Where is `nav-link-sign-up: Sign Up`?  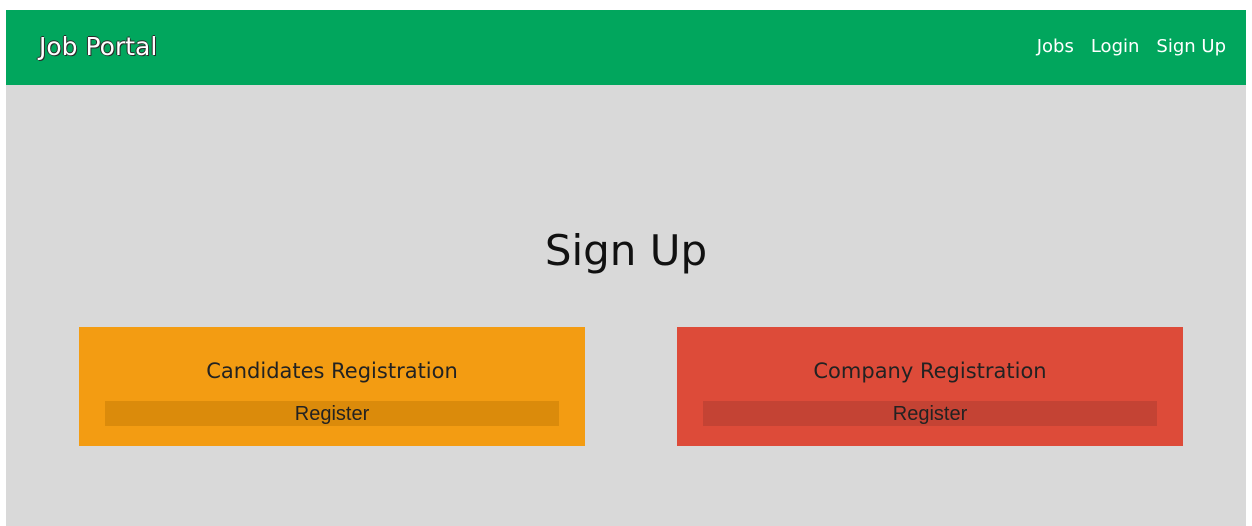 nav-link-sign-up: Sign Up is located at coordinates (1191, 47).